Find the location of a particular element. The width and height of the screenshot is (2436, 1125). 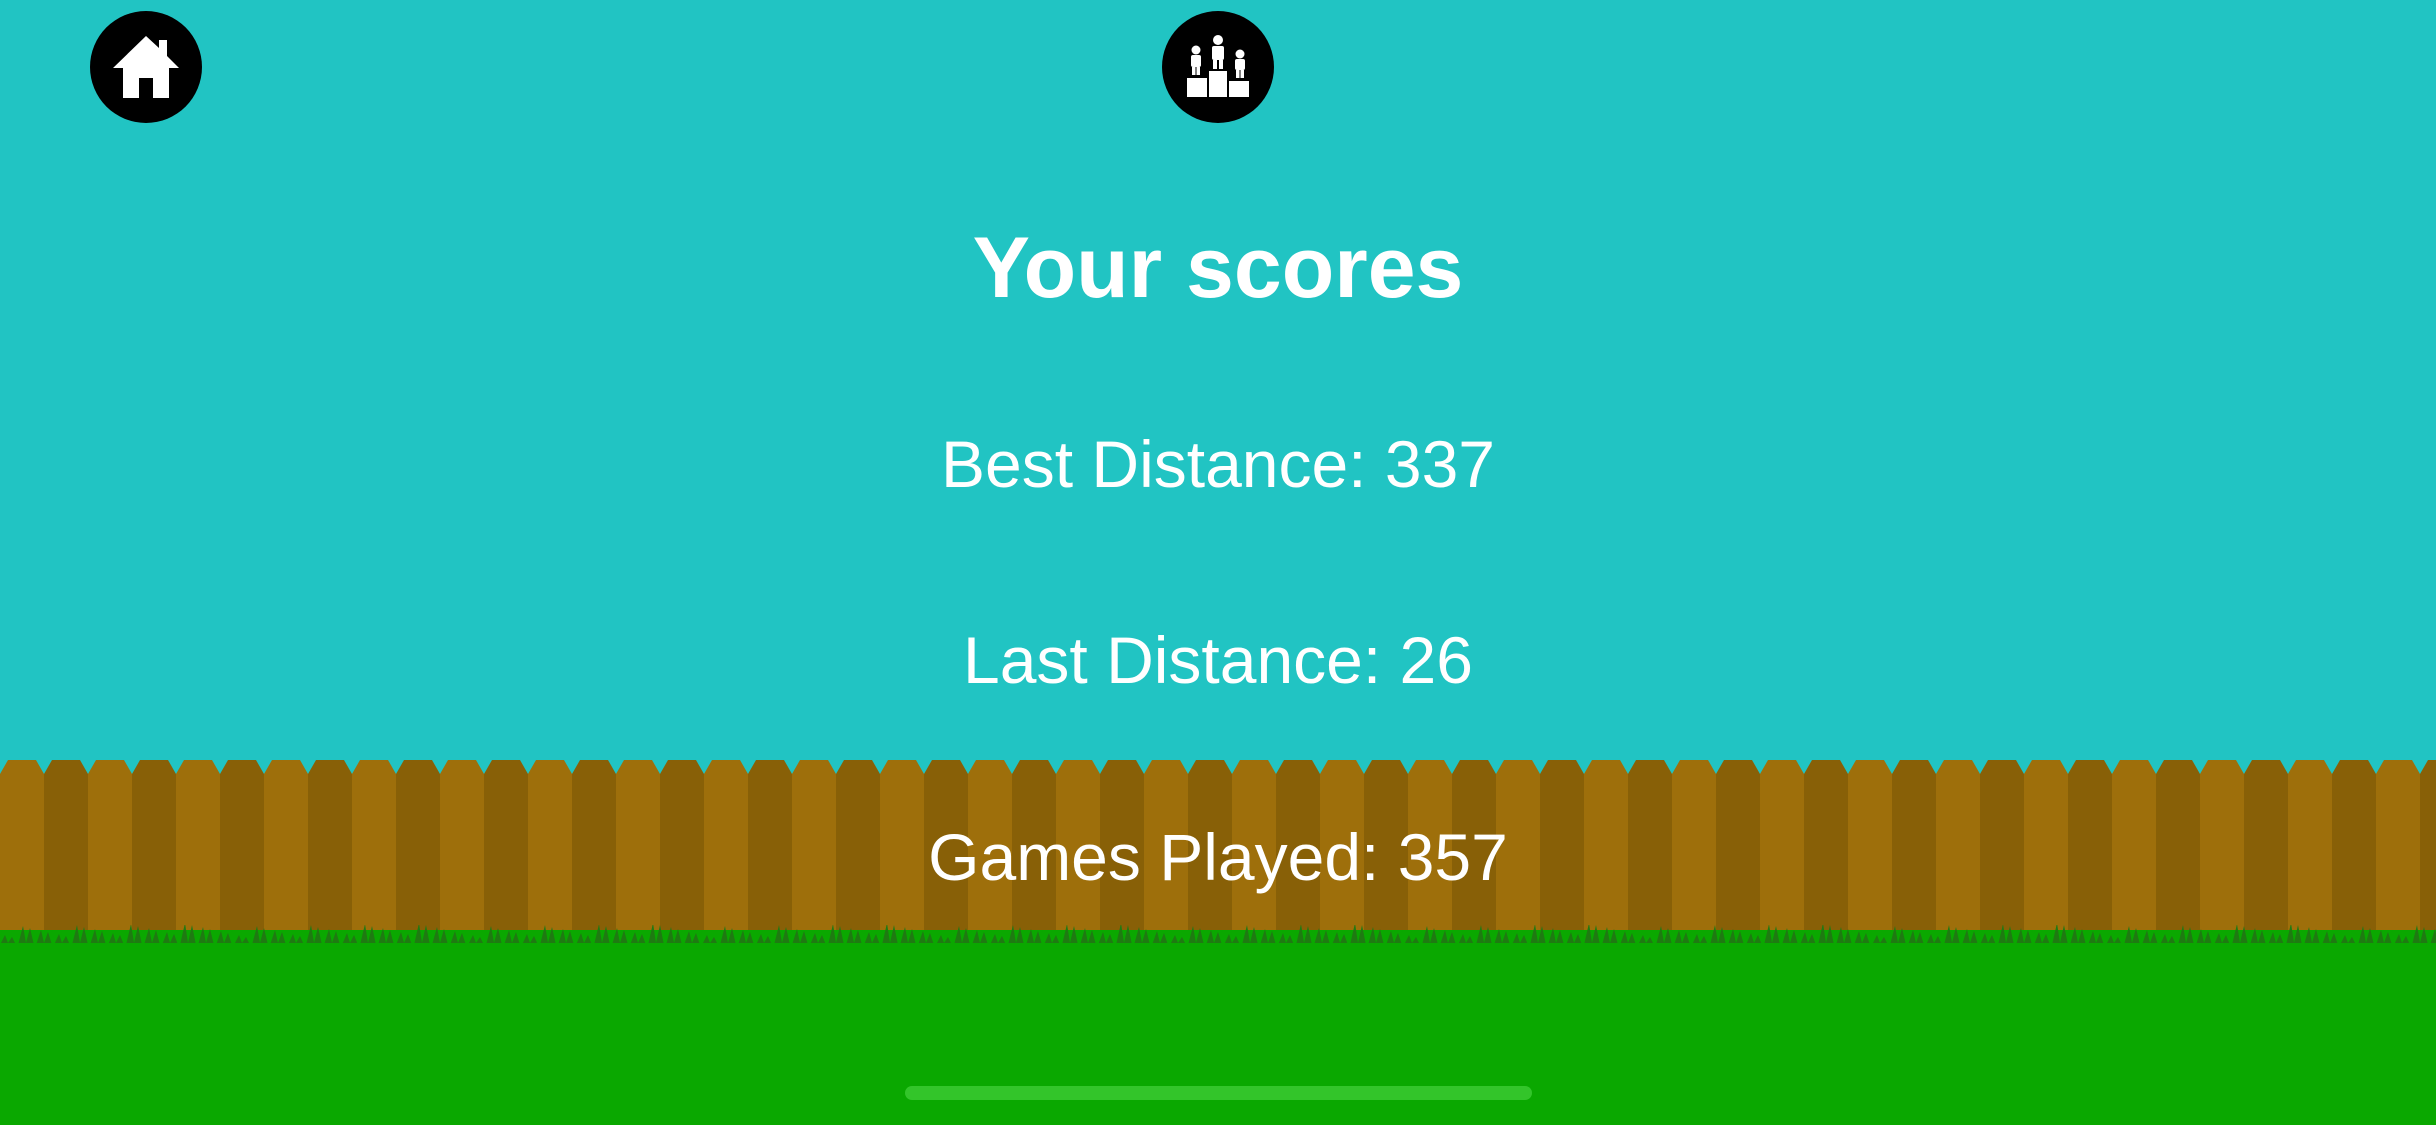

scores-title: Your scores is located at coordinates (1218, 268).